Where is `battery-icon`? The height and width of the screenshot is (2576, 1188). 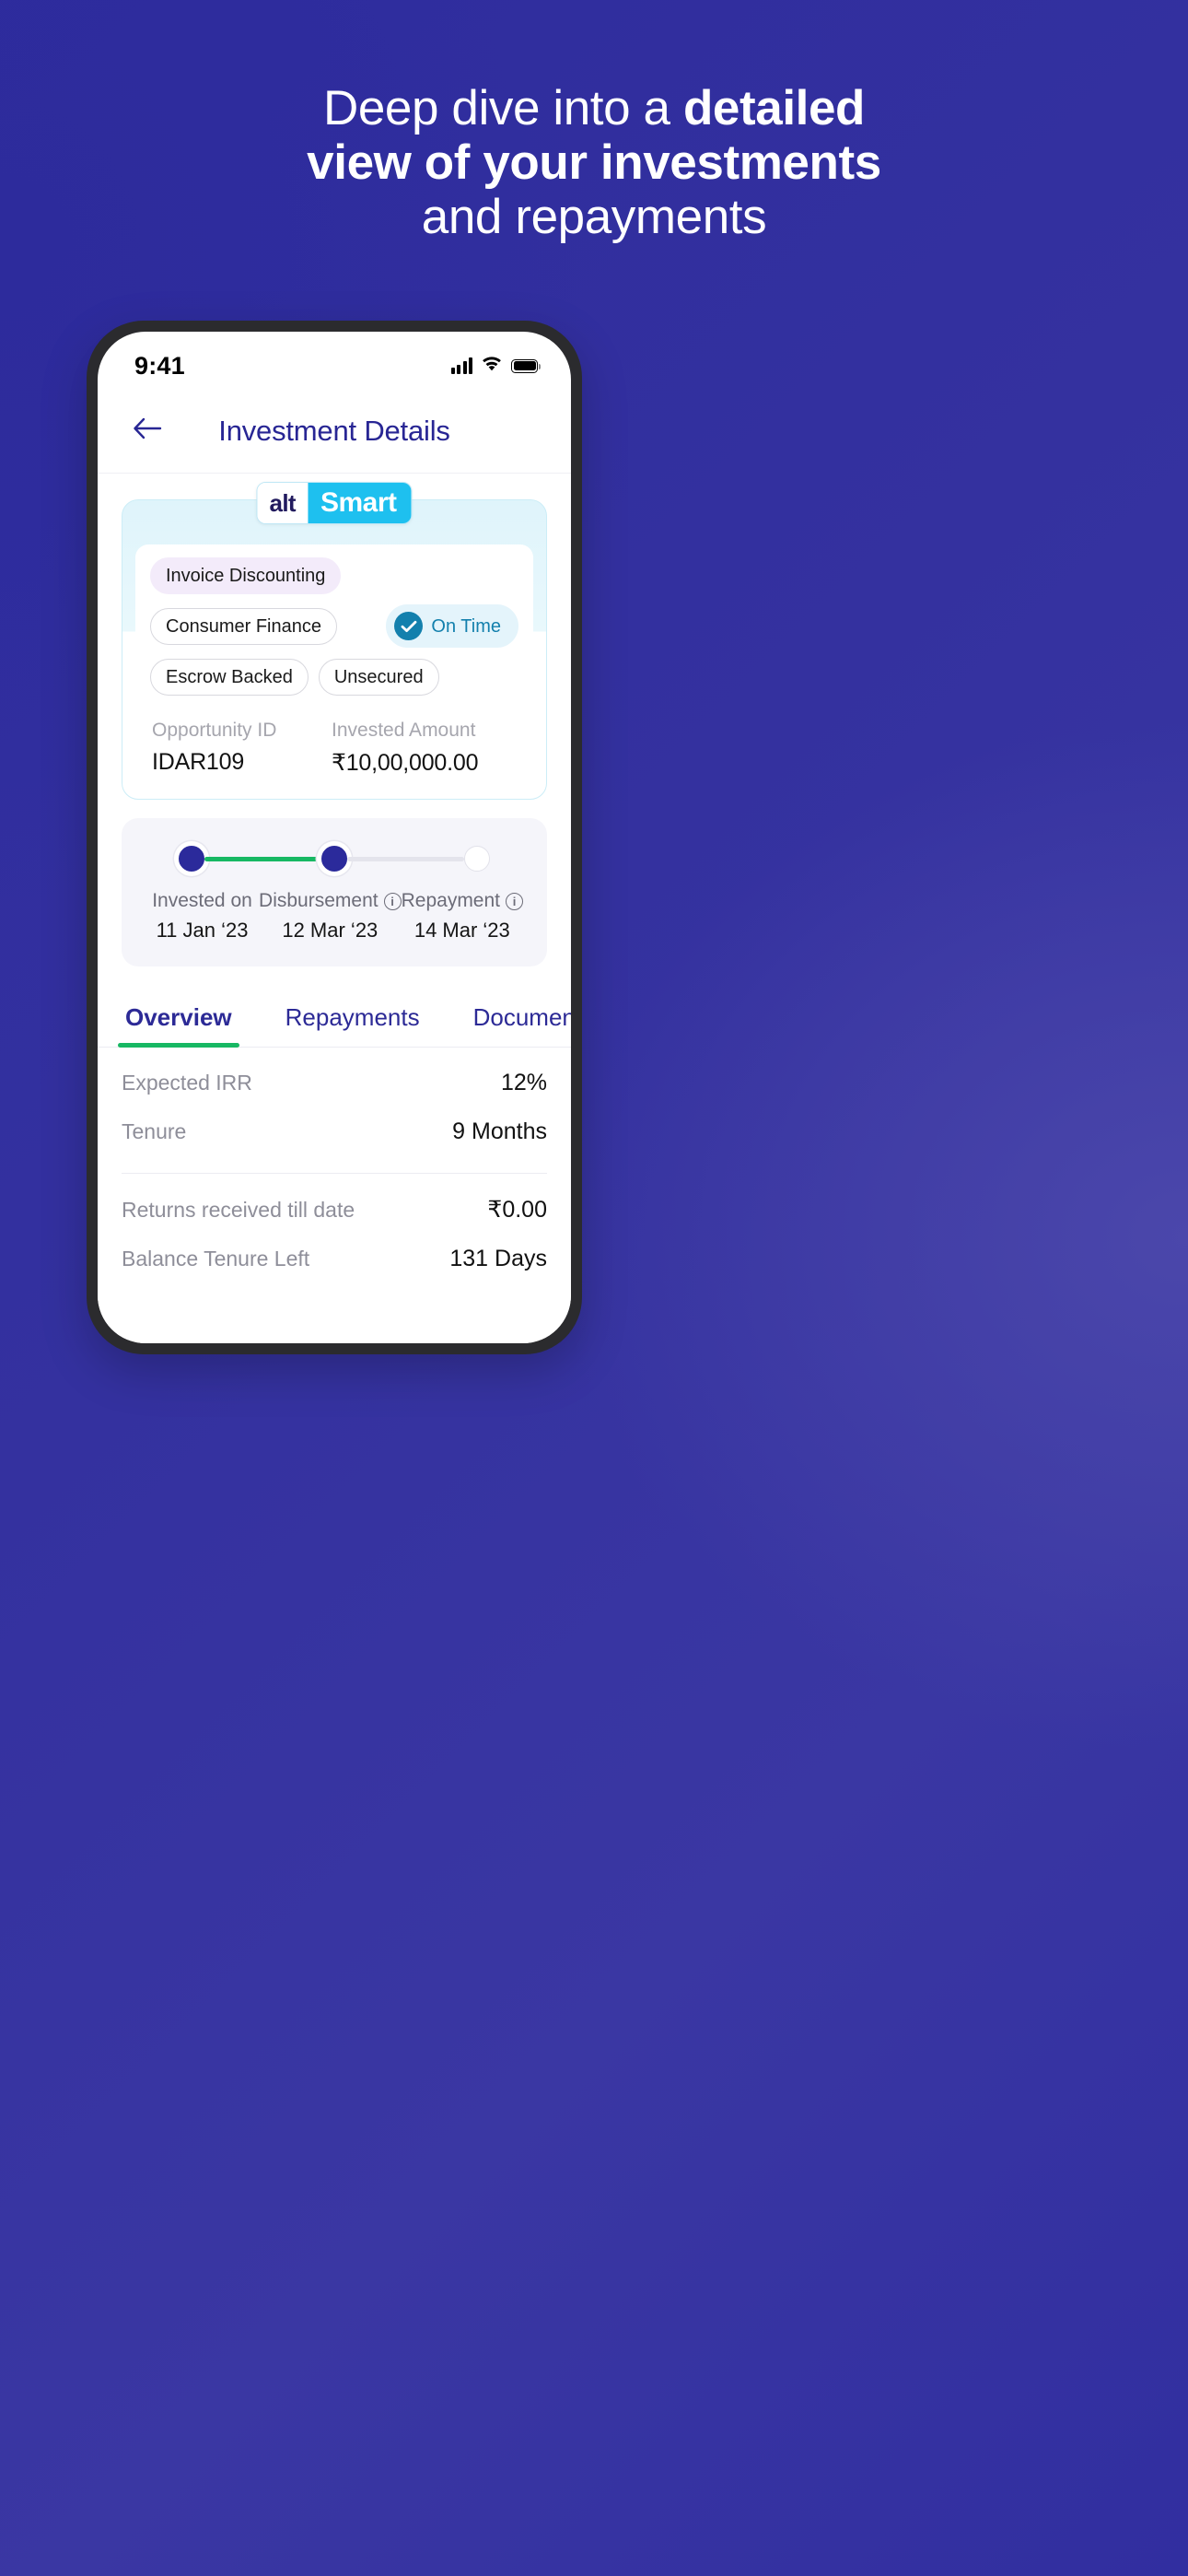
battery-icon is located at coordinates (526, 365).